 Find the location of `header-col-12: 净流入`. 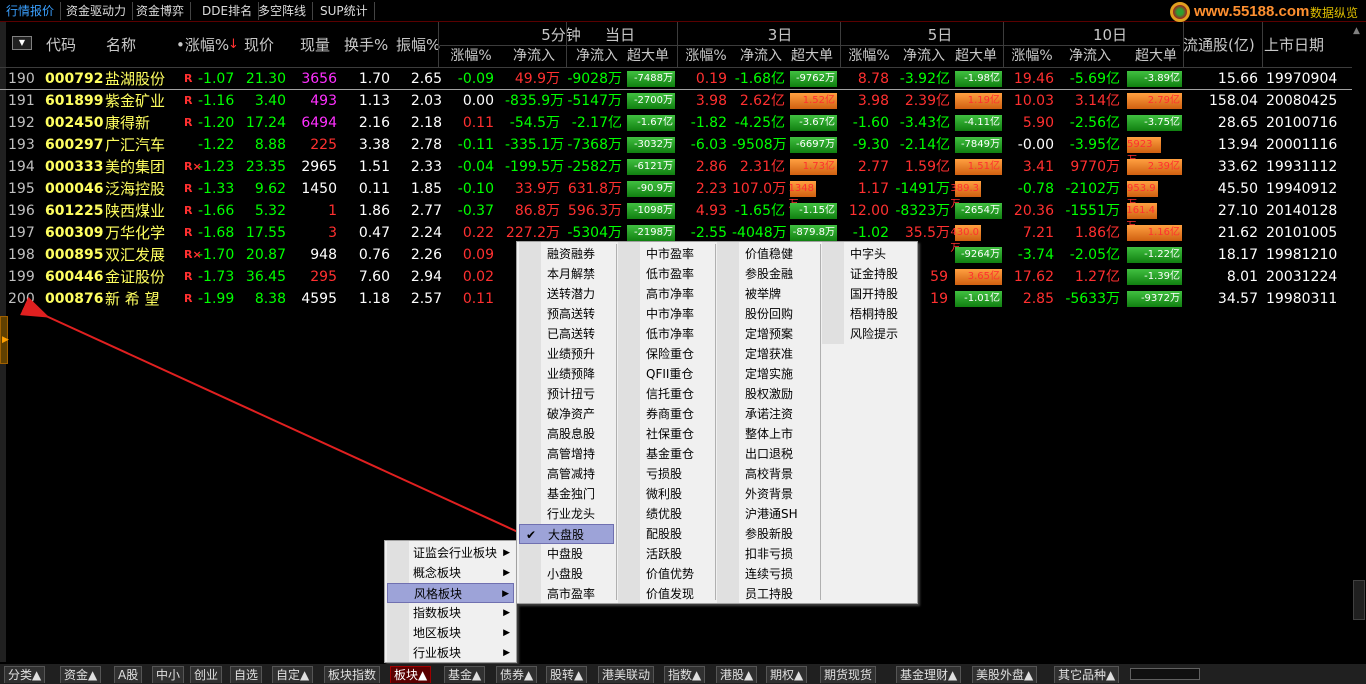

header-col-12: 净流入 is located at coordinates (761, 56).